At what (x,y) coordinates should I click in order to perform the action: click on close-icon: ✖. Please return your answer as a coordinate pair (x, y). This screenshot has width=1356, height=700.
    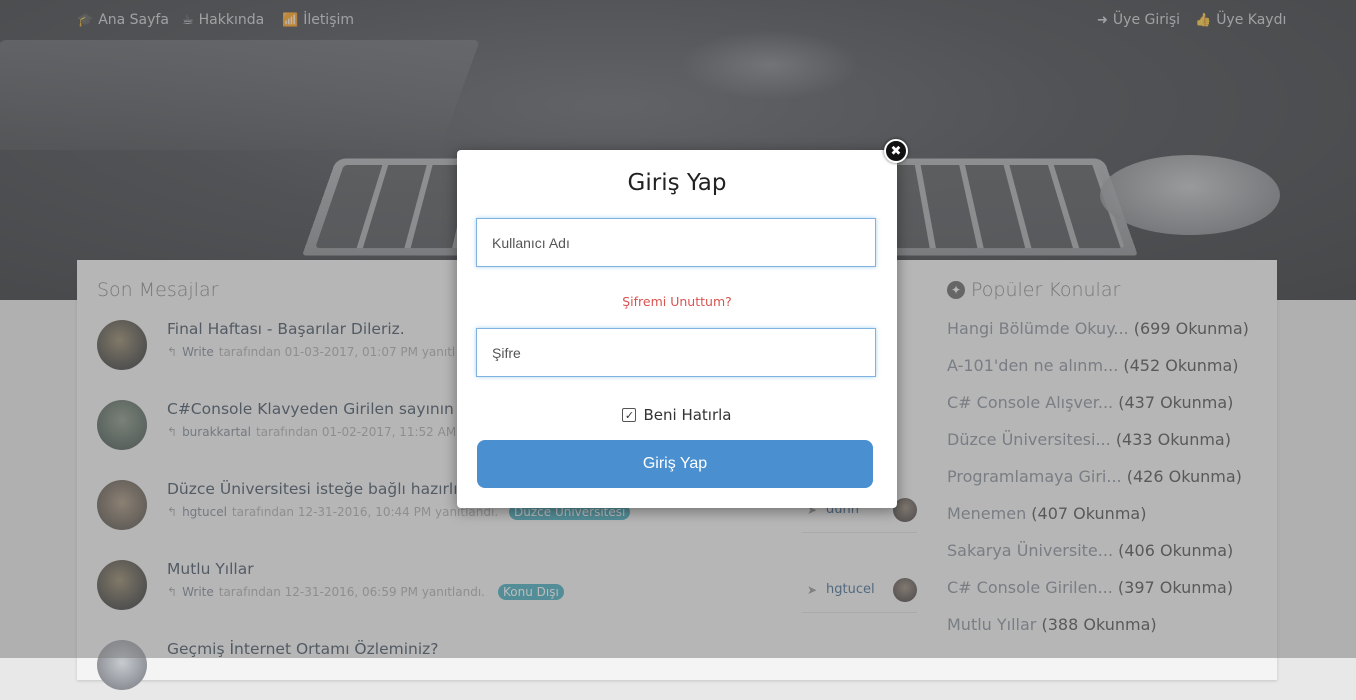
    Looking at the image, I should click on (896, 151).